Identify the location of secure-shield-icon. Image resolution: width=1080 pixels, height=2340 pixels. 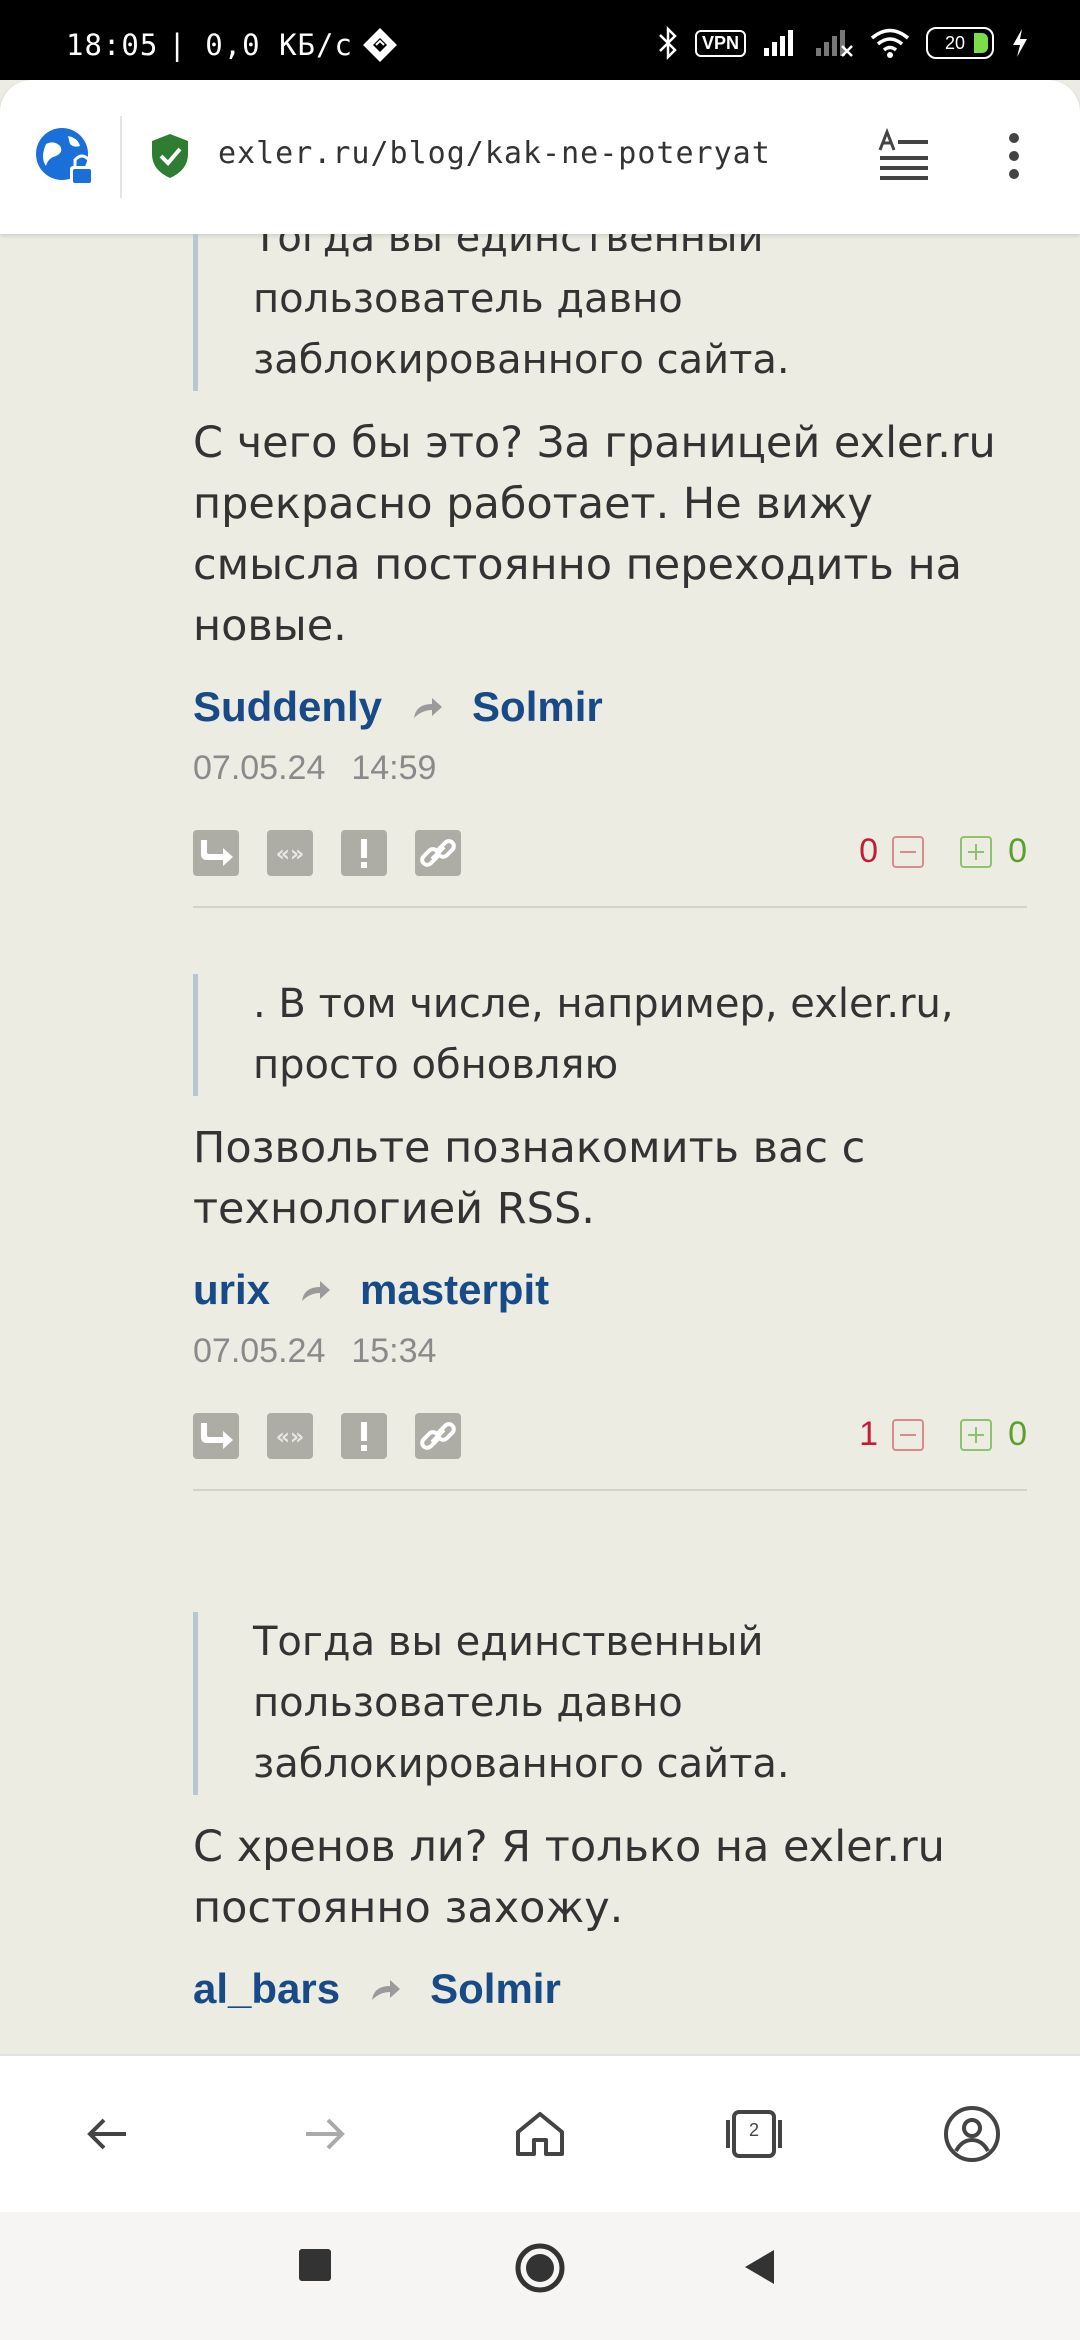
(170, 156).